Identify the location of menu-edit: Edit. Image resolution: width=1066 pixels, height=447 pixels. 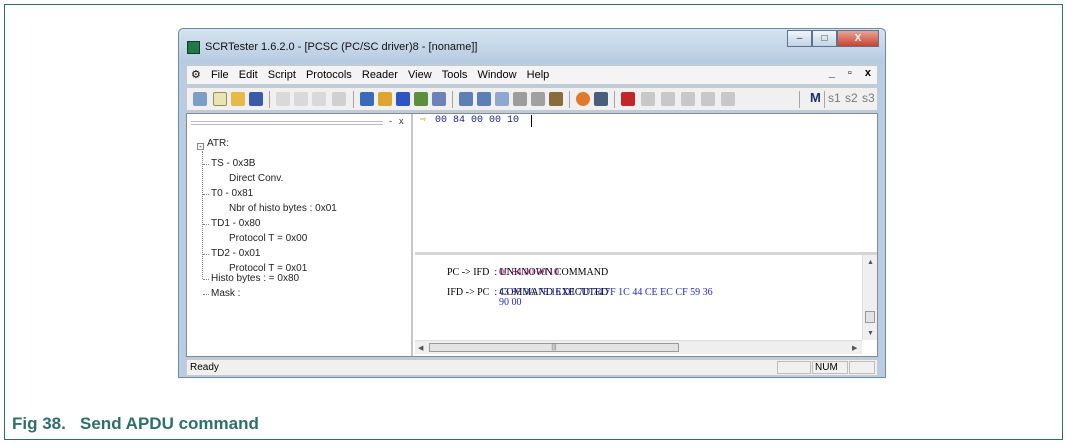
(248, 75).